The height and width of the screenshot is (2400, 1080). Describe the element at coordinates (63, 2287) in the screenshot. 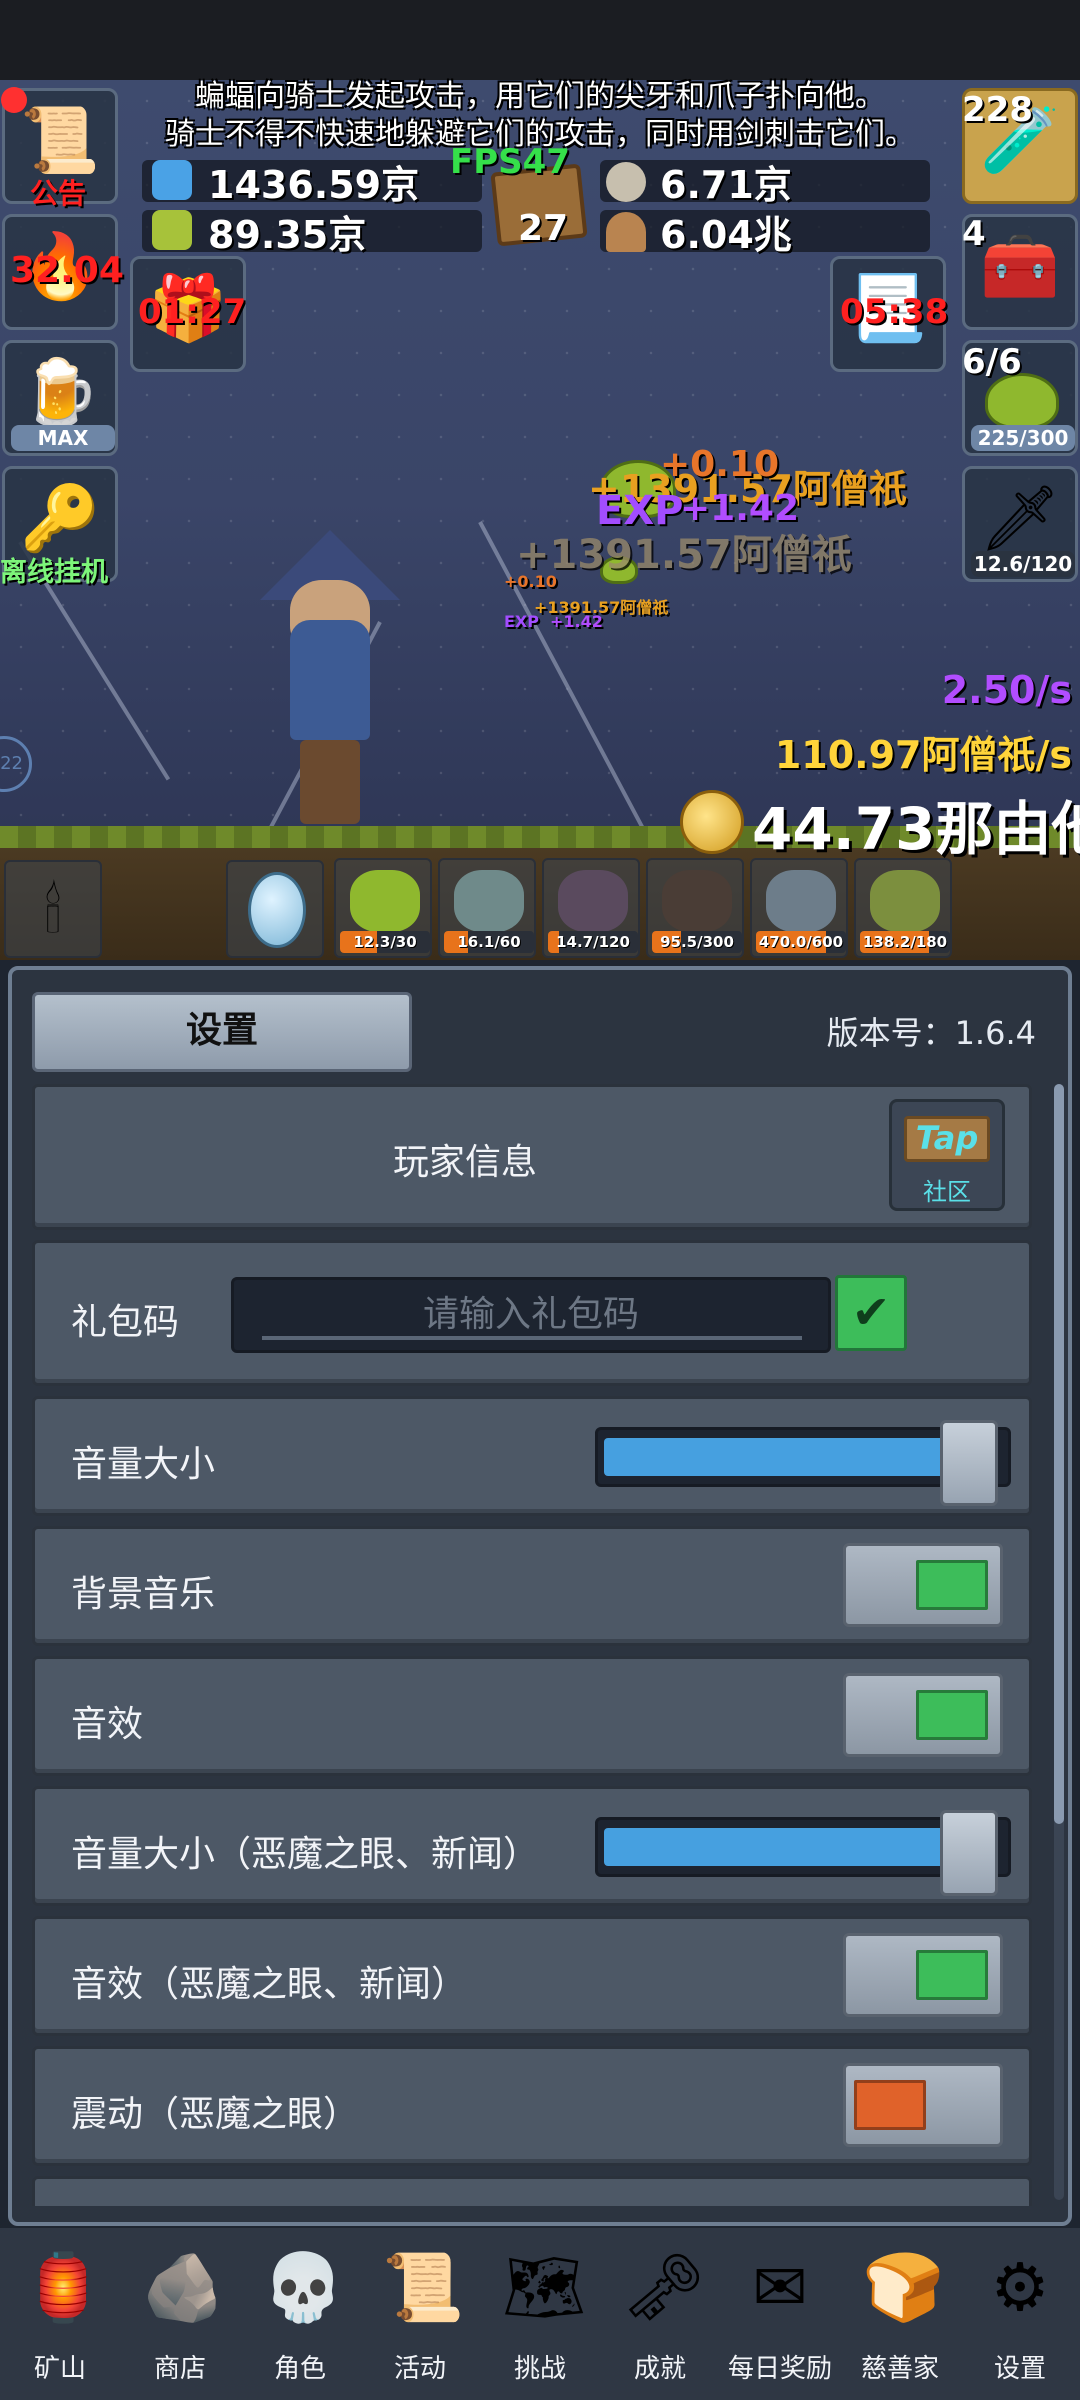

I see `lantern-icon: 🏮` at that location.